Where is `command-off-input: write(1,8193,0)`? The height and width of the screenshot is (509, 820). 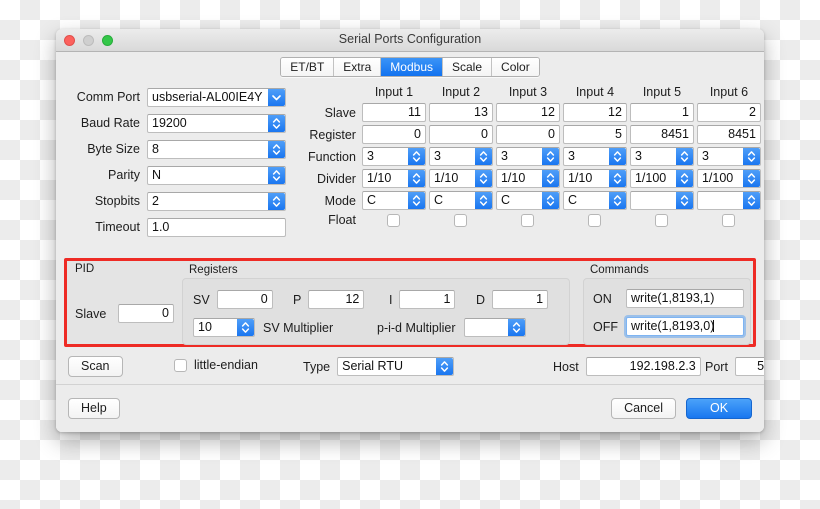
command-off-input: write(1,8193,0) is located at coordinates (685, 326).